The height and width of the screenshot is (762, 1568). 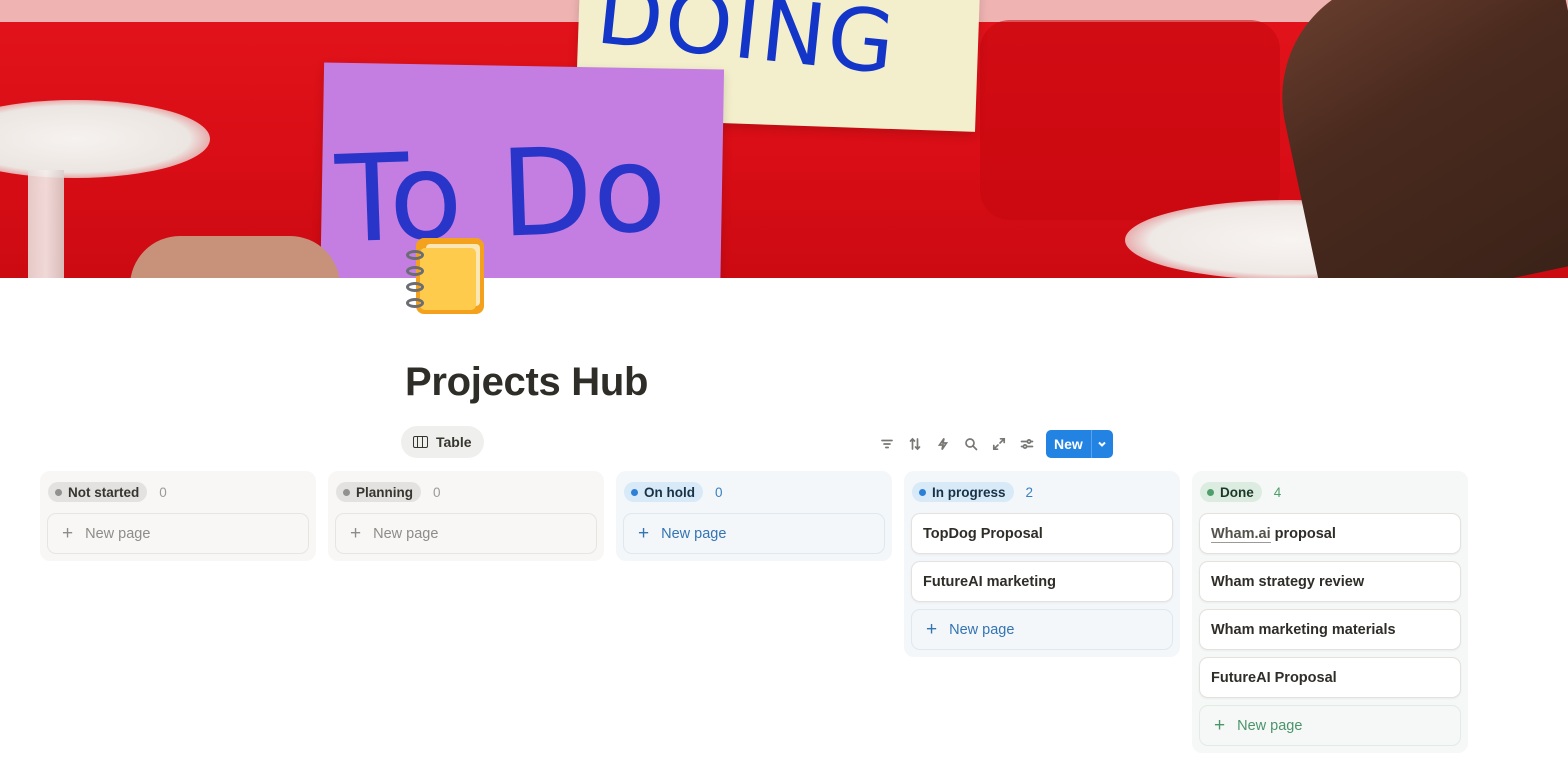 I want to click on board-column-planning: Planning 0 + New page, so click(x=466, y=516).